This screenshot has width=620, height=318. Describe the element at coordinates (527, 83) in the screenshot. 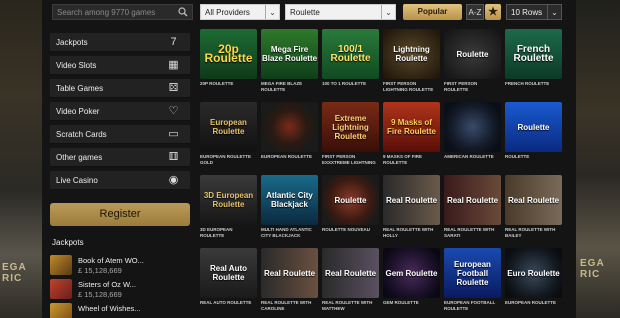

I see `game-title: FRENCH ROULETTE` at that location.